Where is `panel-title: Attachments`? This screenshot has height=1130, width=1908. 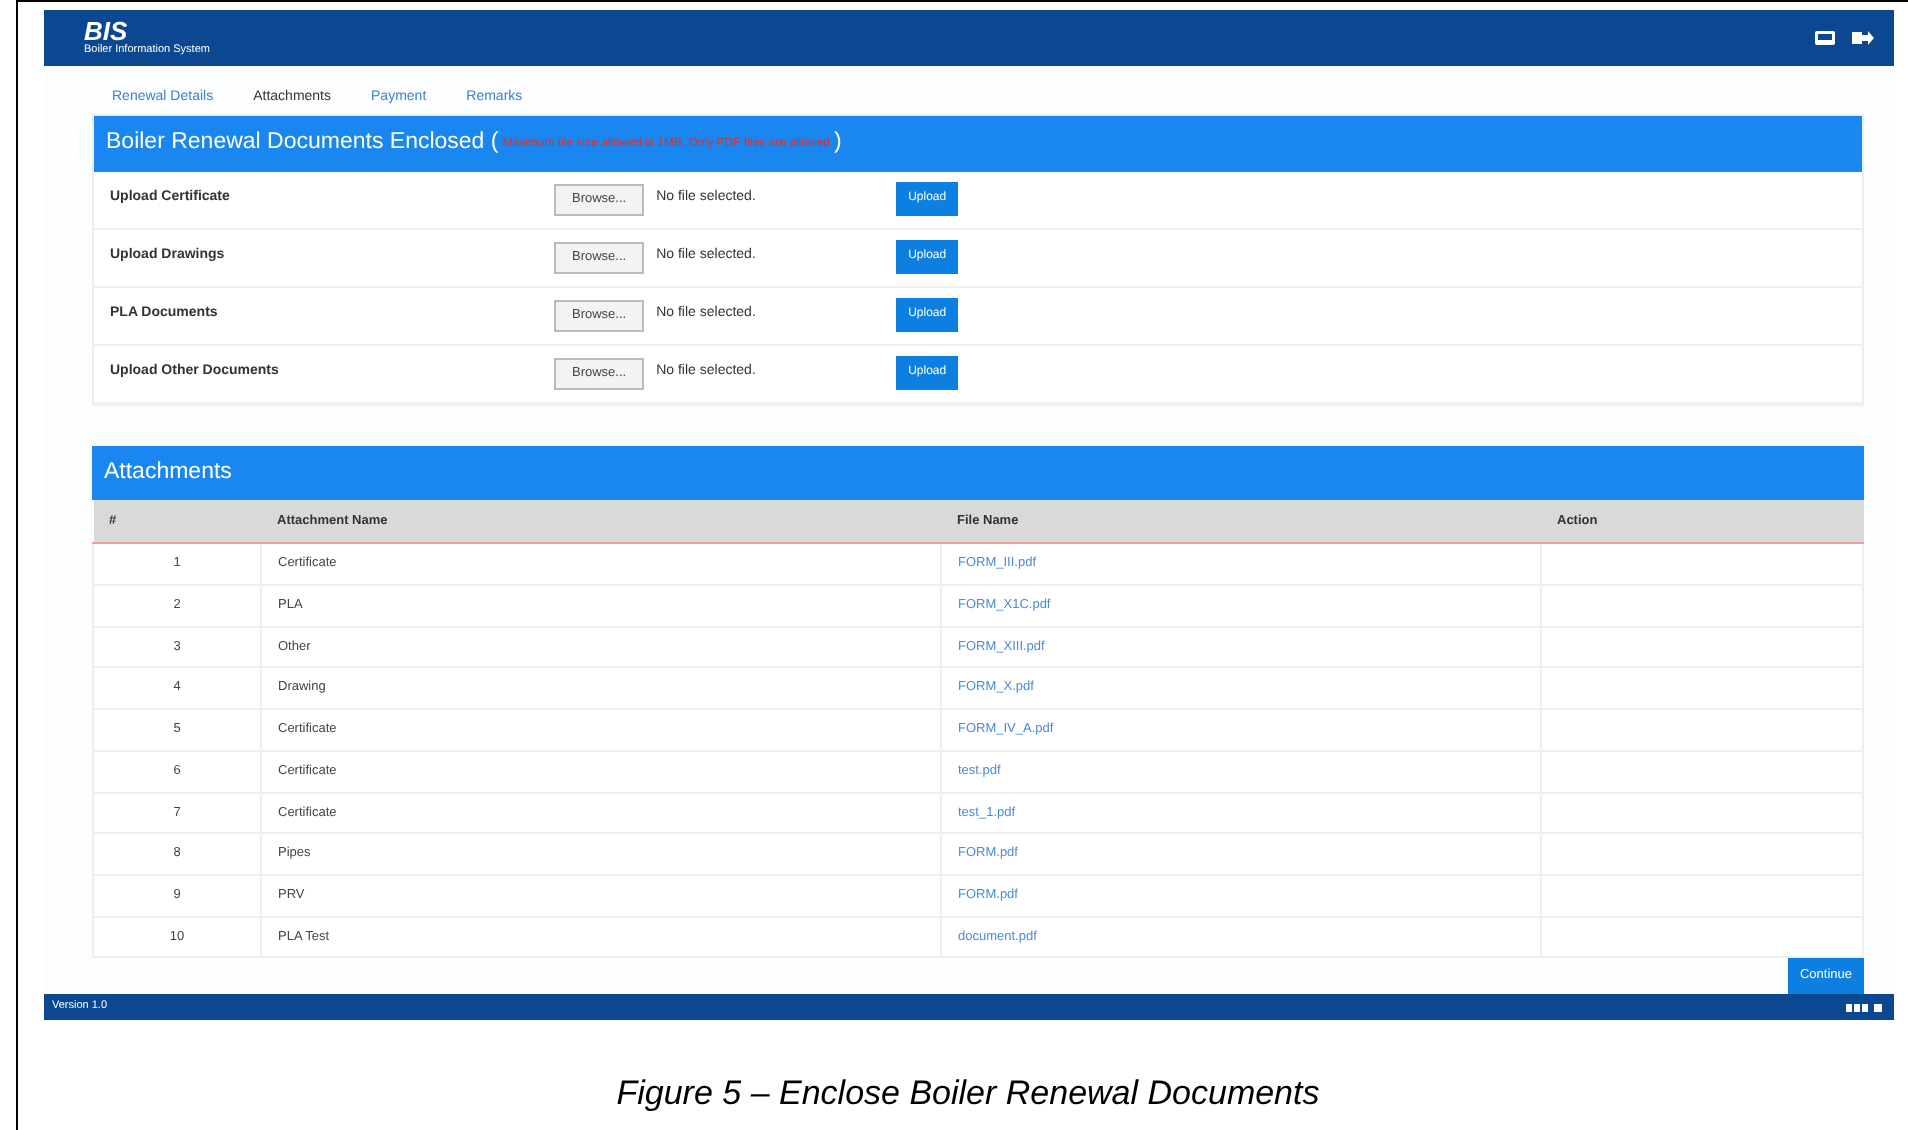 panel-title: Attachments is located at coordinates (168, 472).